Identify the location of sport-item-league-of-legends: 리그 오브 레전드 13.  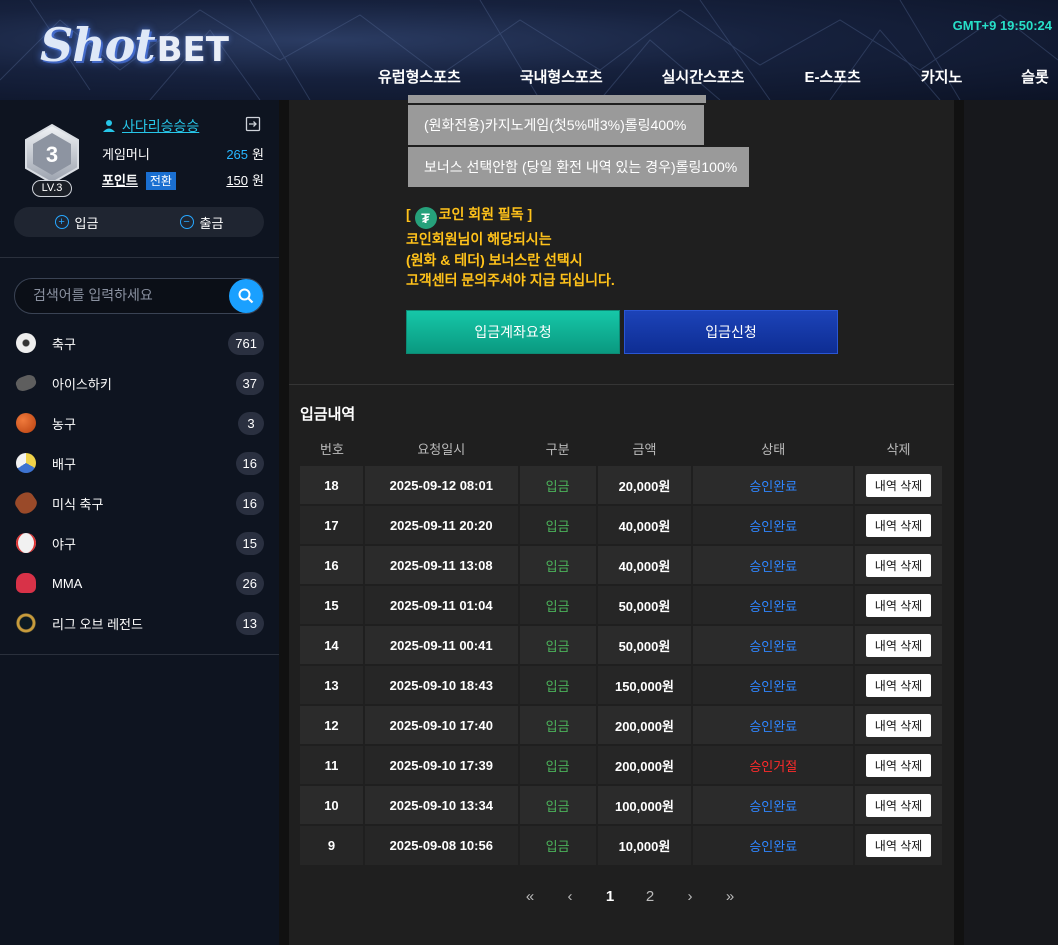
(139, 623).